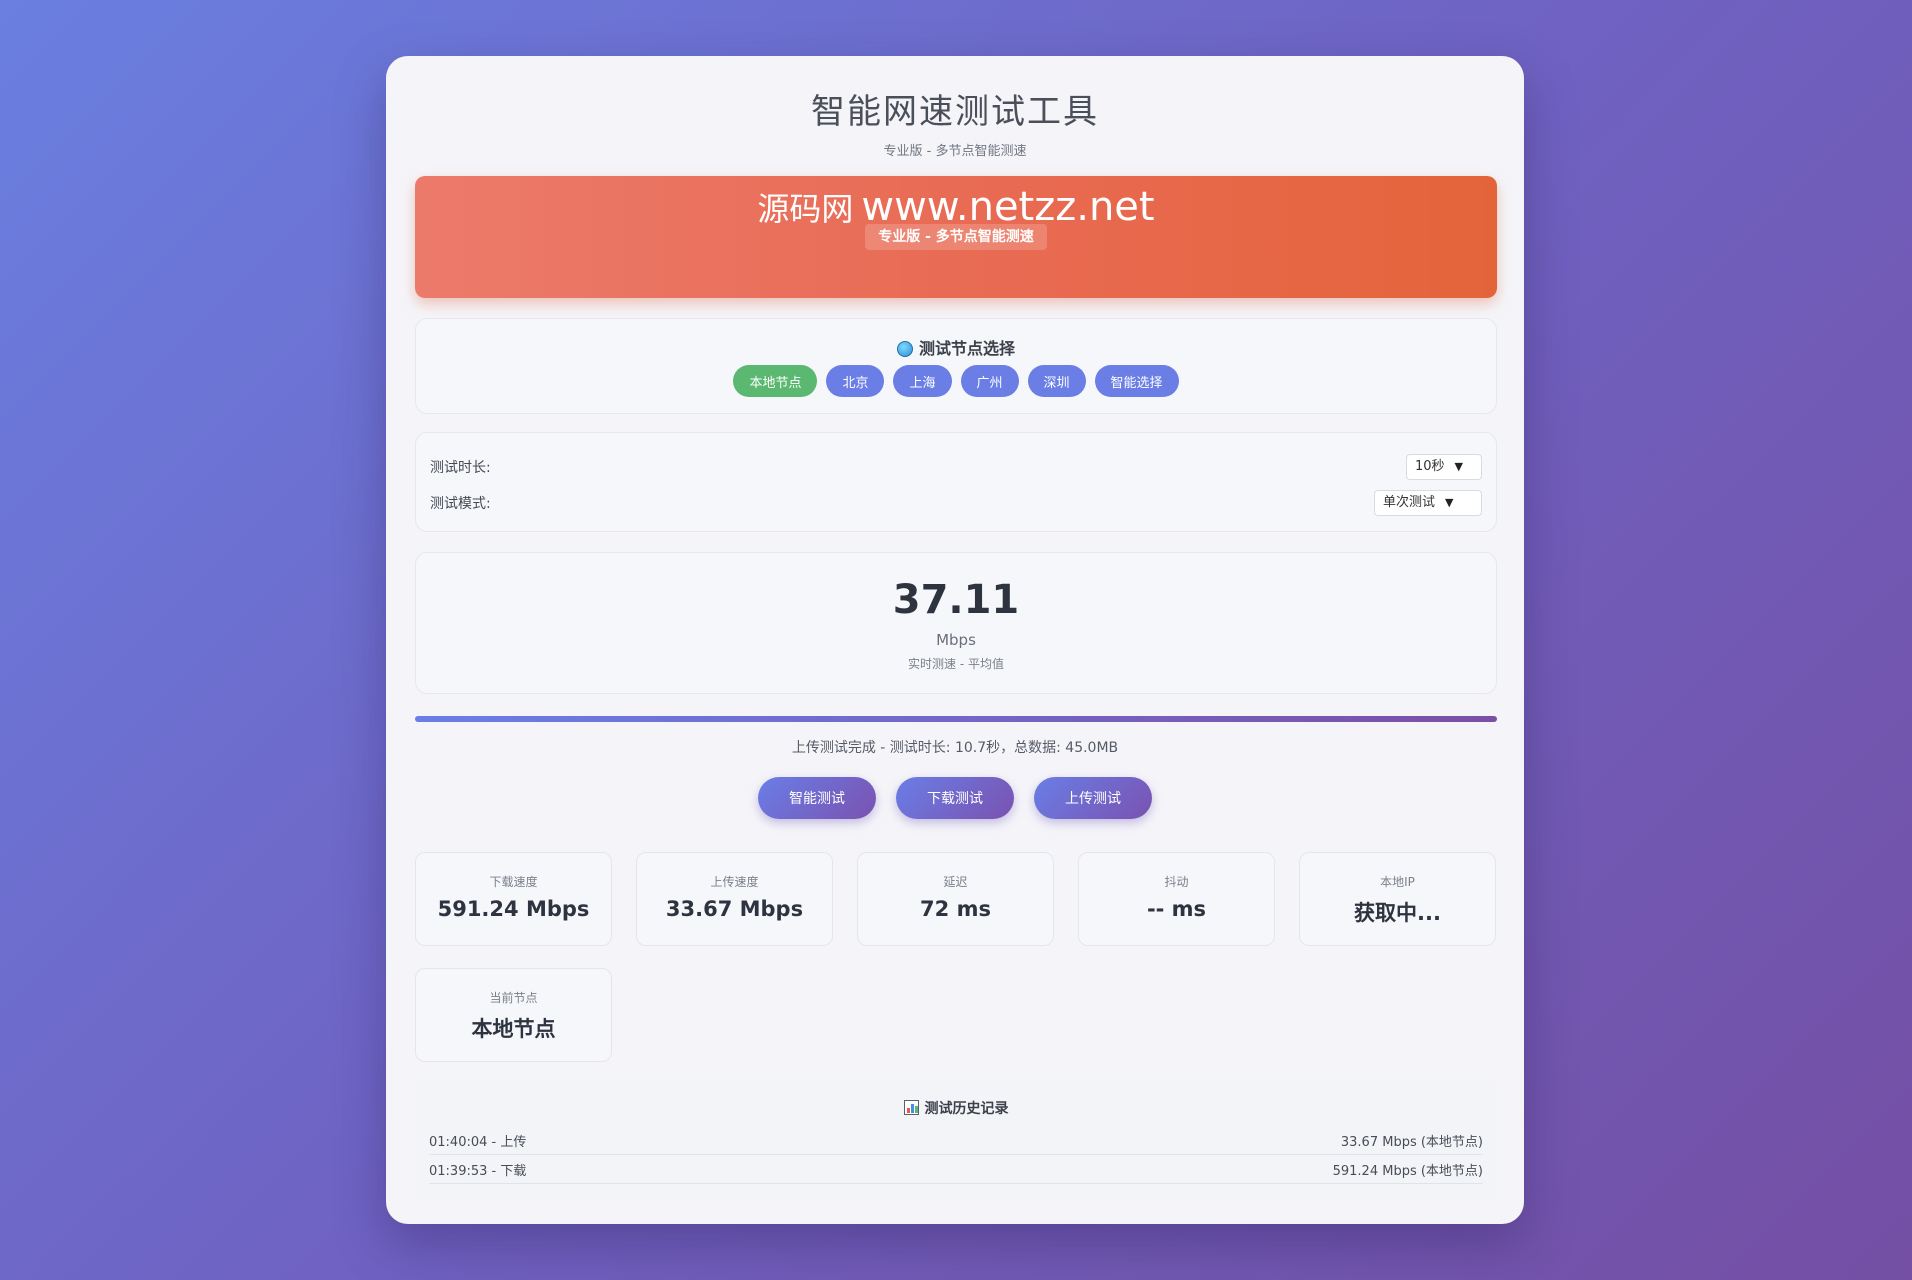 Image resolution: width=1912 pixels, height=1280 pixels. I want to click on progress-bar, so click(956, 719).